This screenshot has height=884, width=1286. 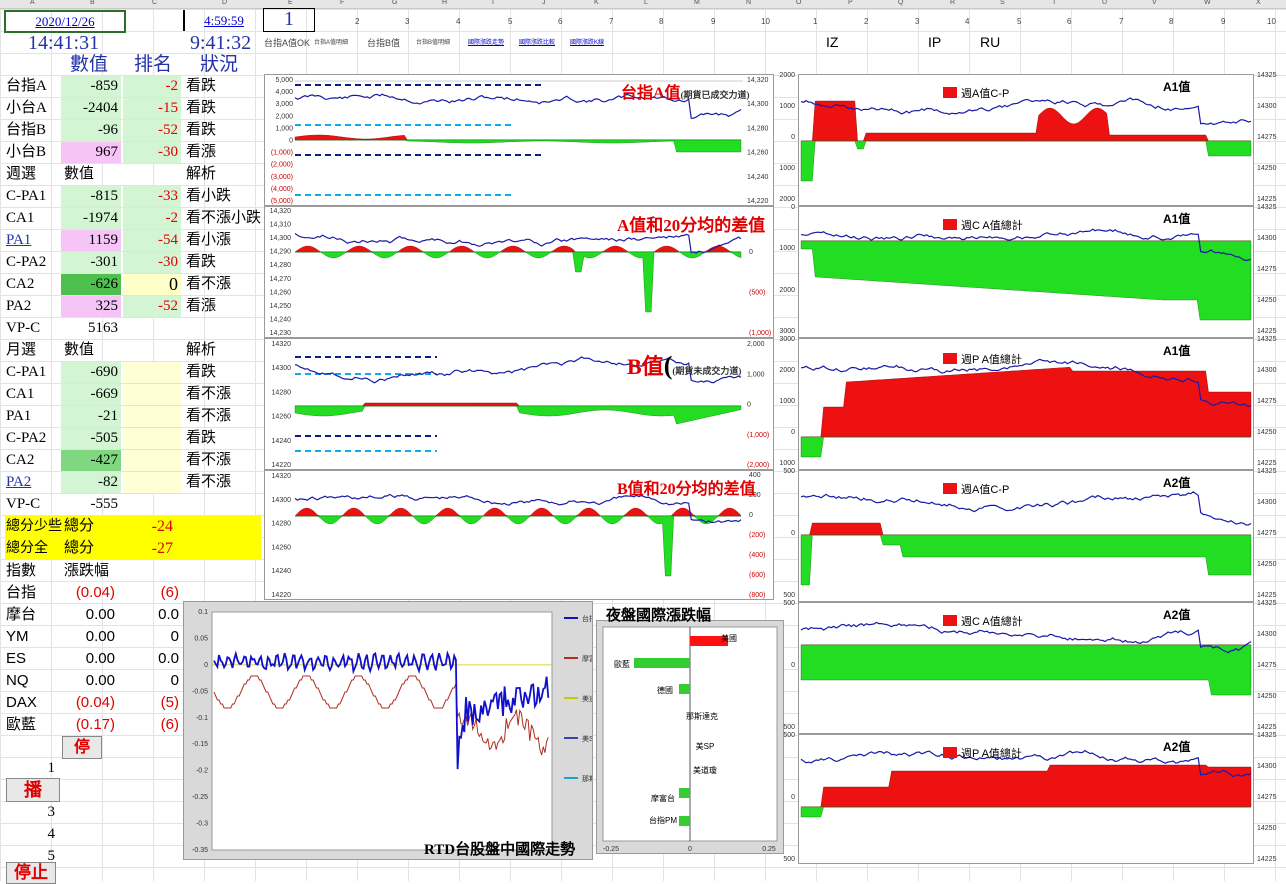 I want to click on row1-num: 7, so click(x=611, y=21).